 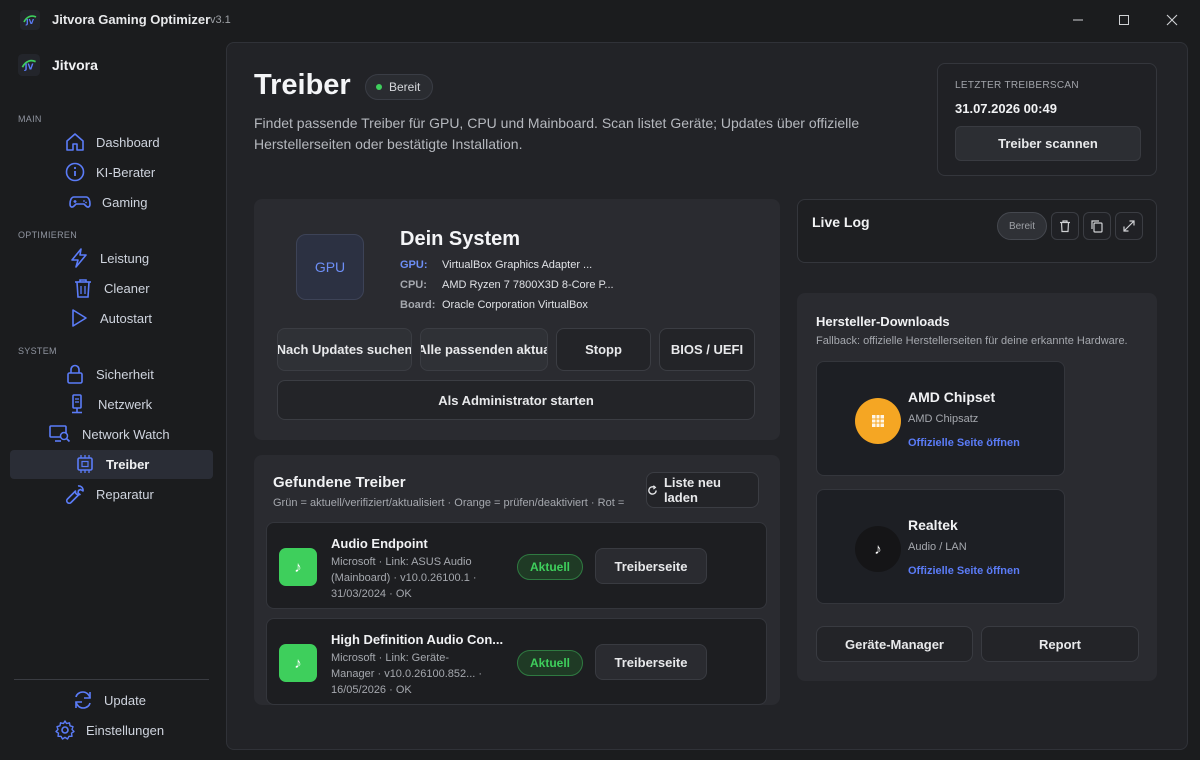 What do you see at coordinates (58, 65) in the screenshot?
I see `sidebar-brand: JV Jitvora` at bounding box center [58, 65].